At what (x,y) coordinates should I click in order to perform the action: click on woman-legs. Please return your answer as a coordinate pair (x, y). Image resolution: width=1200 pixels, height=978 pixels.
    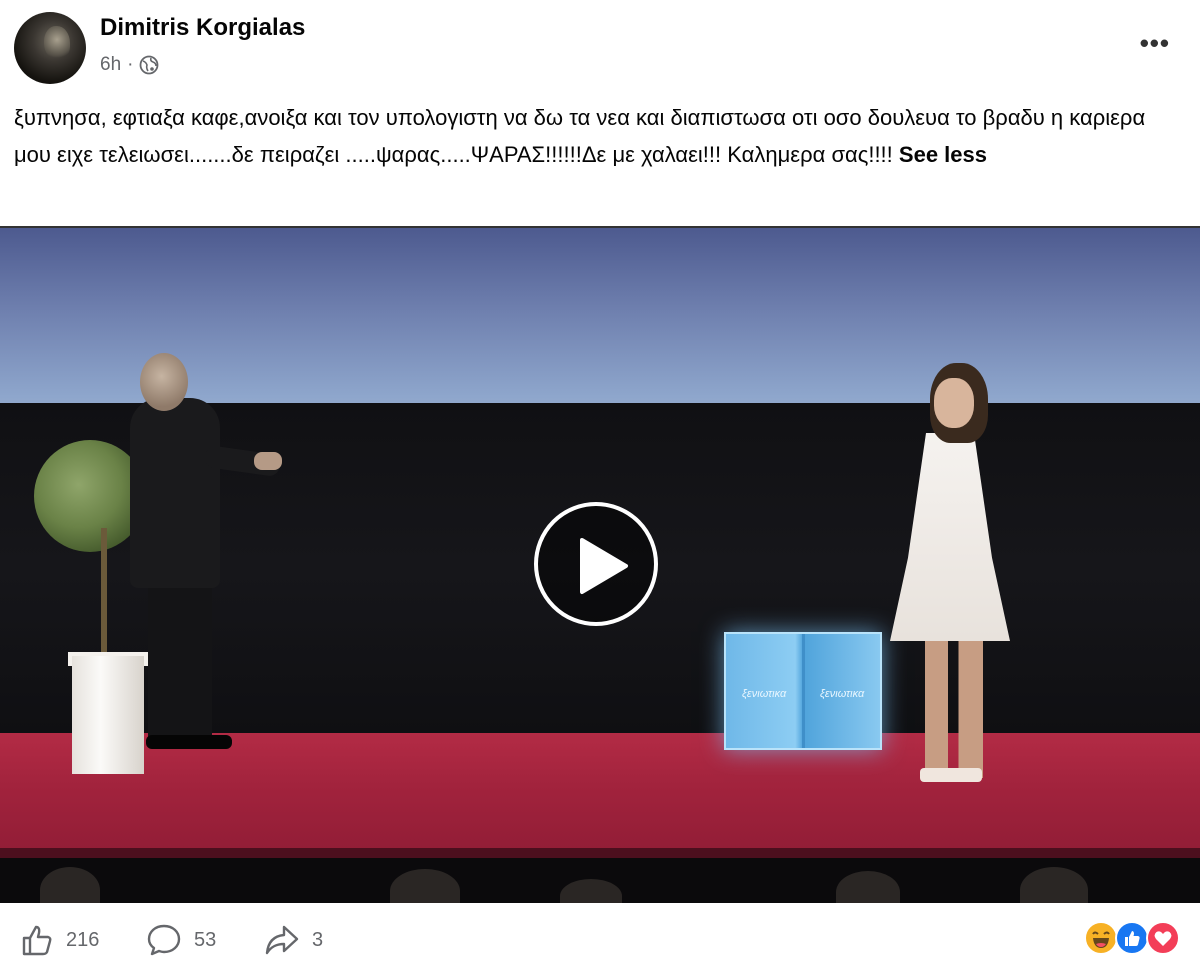
    Looking at the image, I should click on (954, 708).